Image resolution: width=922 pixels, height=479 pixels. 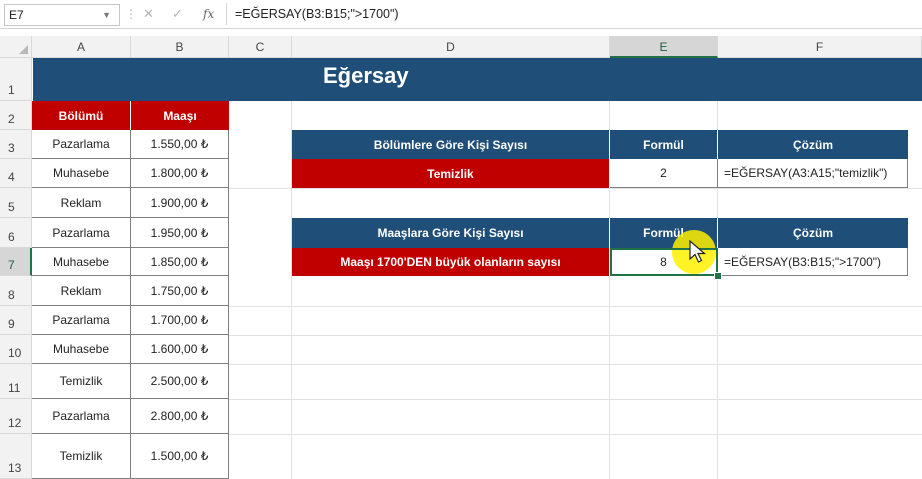 What do you see at coordinates (180, 349) in the screenshot?
I see `salary-cell: 1.600,00 ₺` at bounding box center [180, 349].